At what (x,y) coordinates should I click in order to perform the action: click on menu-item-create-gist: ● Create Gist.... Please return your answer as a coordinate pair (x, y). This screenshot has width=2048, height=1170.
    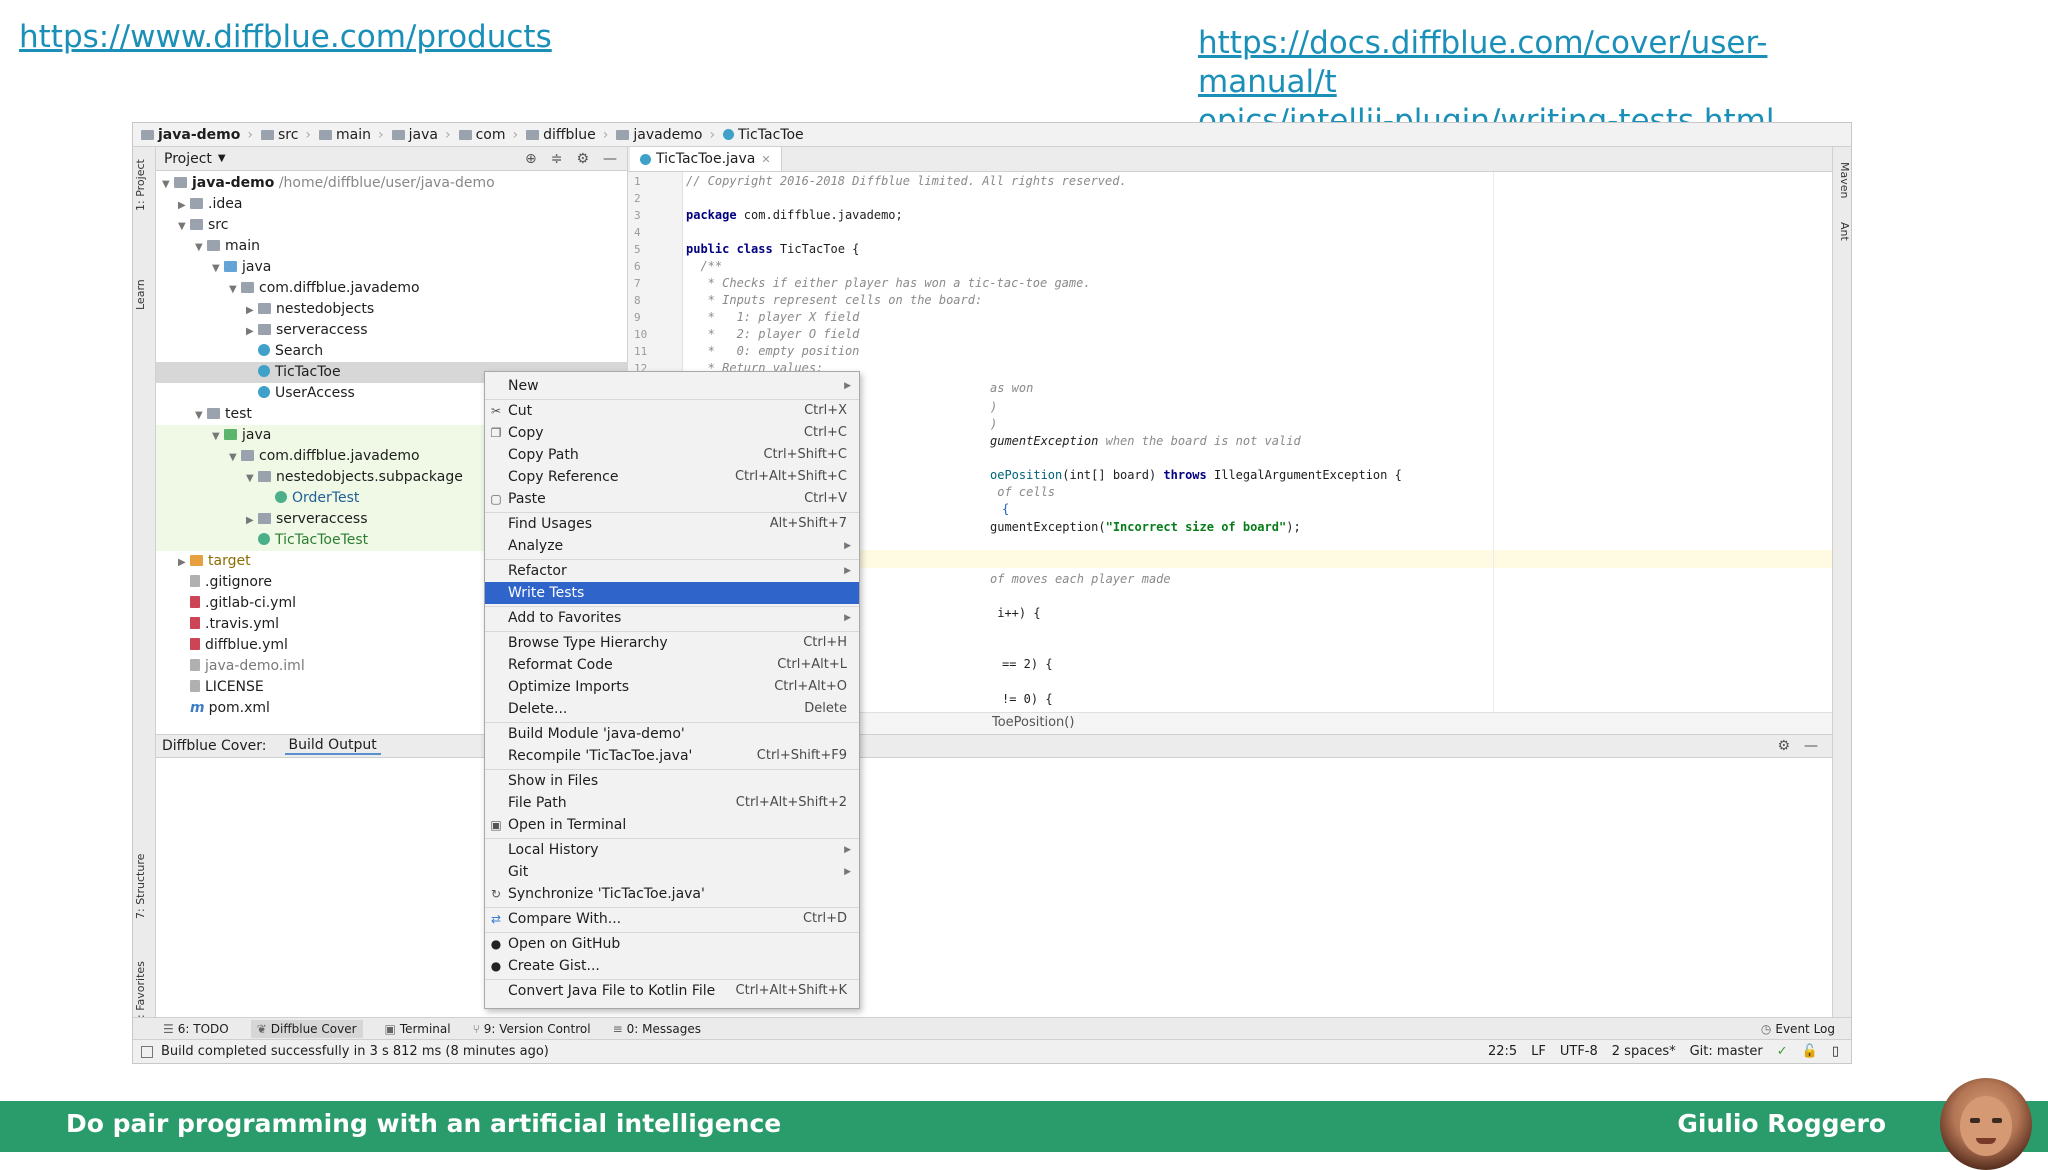
    Looking at the image, I should click on (672, 966).